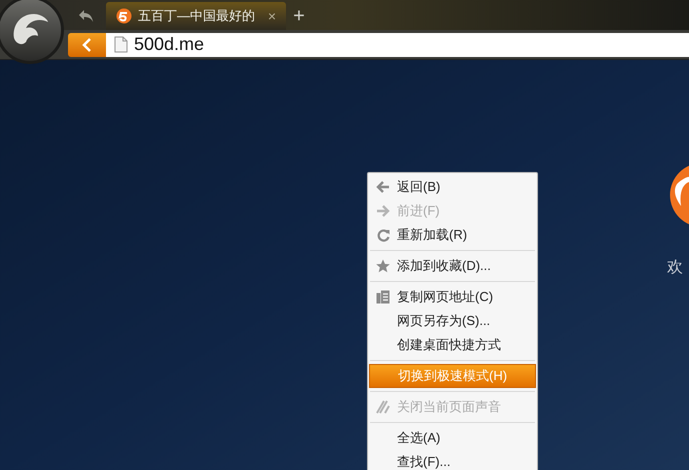  Describe the element at coordinates (383, 211) in the screenshot. I see `right-arrow-icon` at that location.